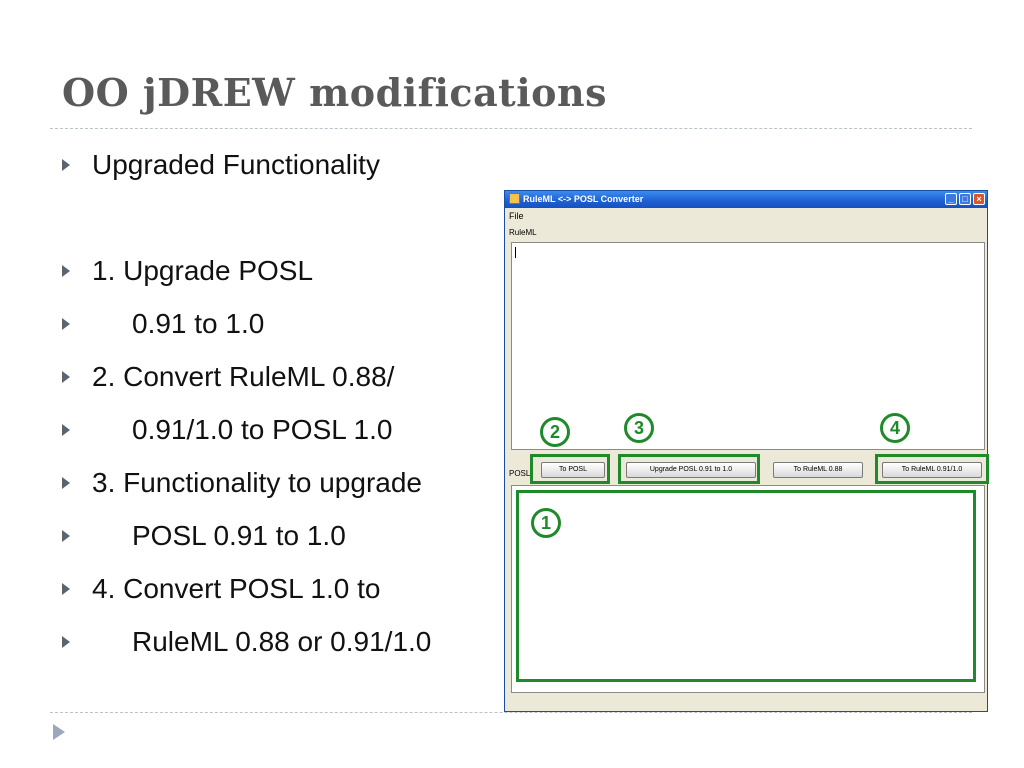 This screenshot has width=1024, height=768. Describe the element at coordinates (746, 586) in the screenshot. I see `callout-box-posl-area` at that location.